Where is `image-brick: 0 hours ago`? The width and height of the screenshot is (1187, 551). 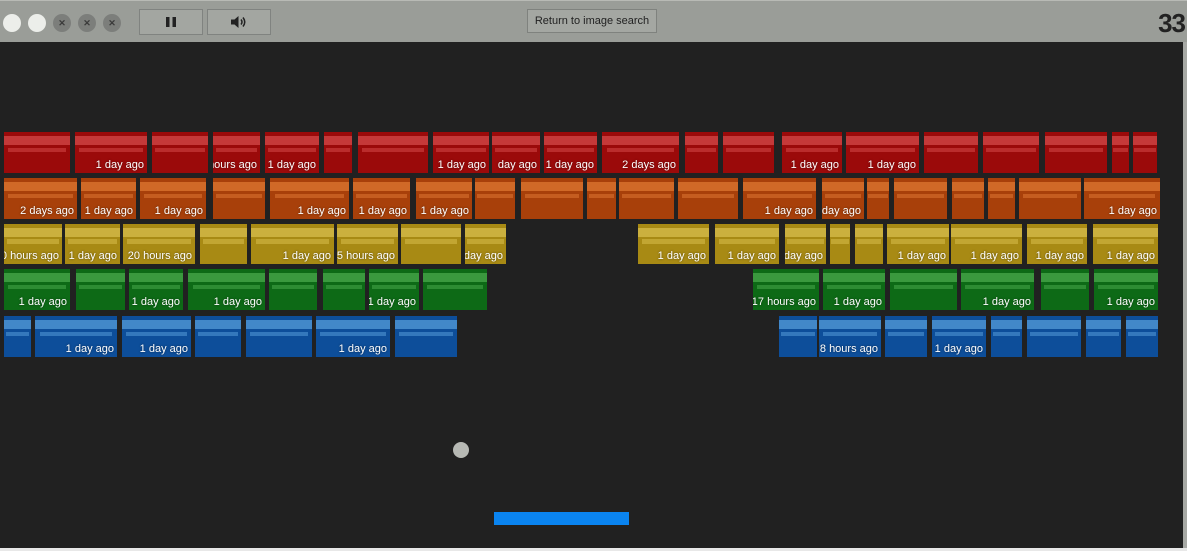 image-brick: 0 hours ago is located at coordinates (33, 244).